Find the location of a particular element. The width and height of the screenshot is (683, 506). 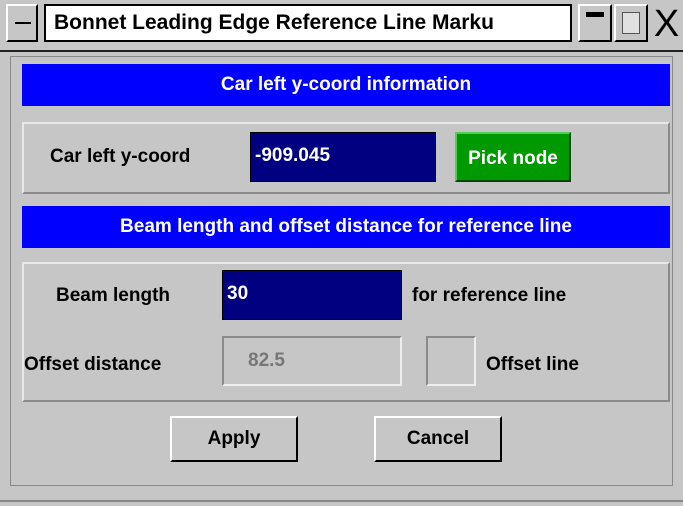

window-menu-button is located at coordinates (22, 23).